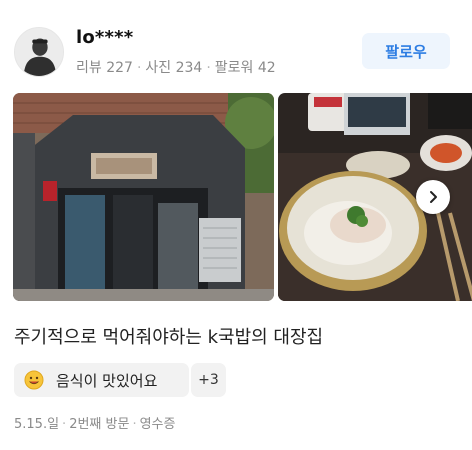 The width and height of the screenshot is (472, 450). Describe the element at coordinates (406, 51) in the screenshot. I see `follow-button: 팔로우` at that location.